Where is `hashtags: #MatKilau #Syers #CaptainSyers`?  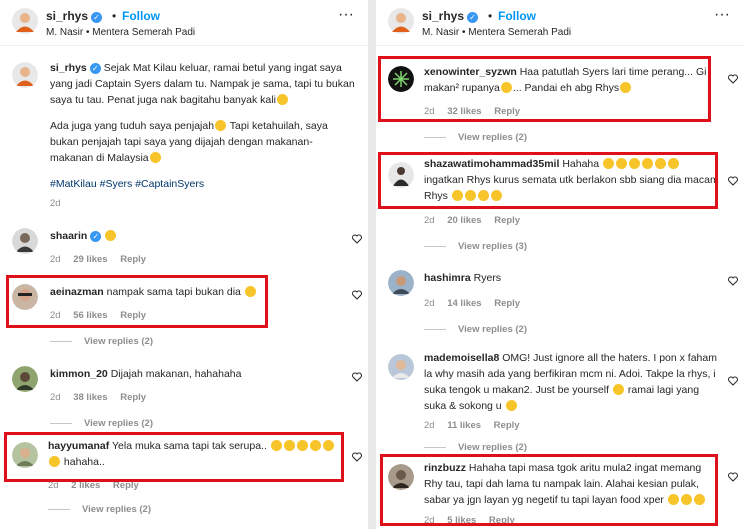 hashtags: #MatKilau #Syers #CaptainSyers is located at coordinates (127, 184).